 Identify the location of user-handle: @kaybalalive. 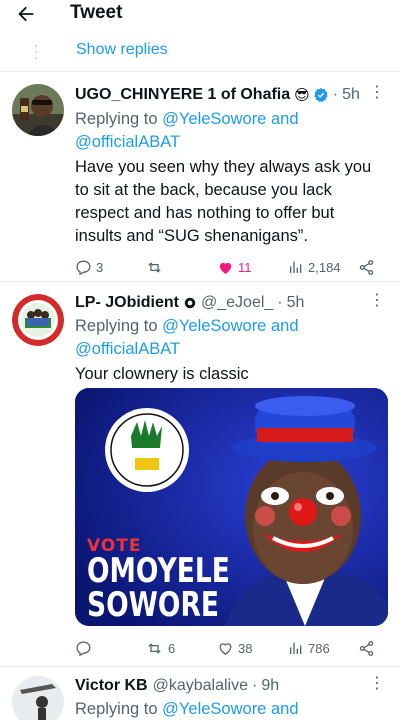
(200, 686).